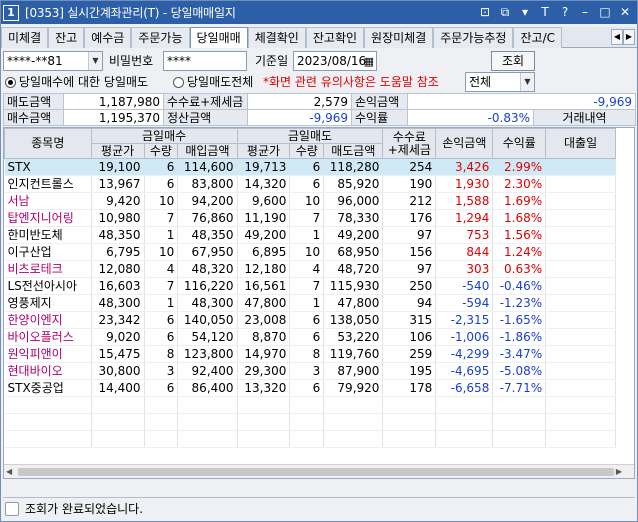  I want to click on text-size-icon: T, so click(545, 12).